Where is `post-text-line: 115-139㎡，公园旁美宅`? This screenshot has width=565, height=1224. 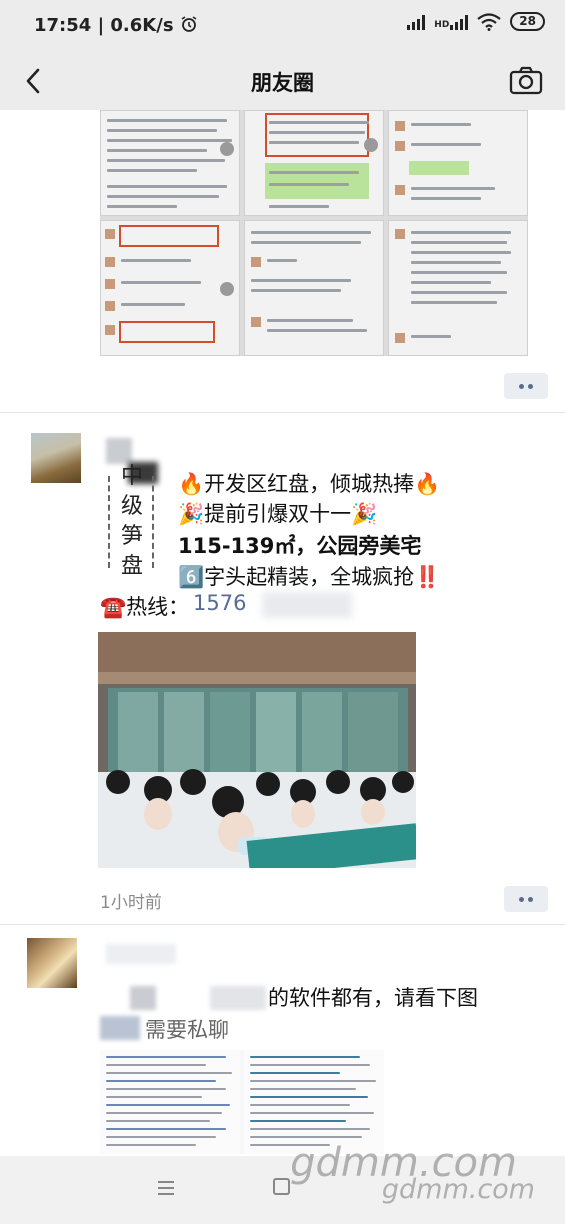 post-text-line: 115-139㎡，公园旁美宅 is located at coordinates (300, 546).